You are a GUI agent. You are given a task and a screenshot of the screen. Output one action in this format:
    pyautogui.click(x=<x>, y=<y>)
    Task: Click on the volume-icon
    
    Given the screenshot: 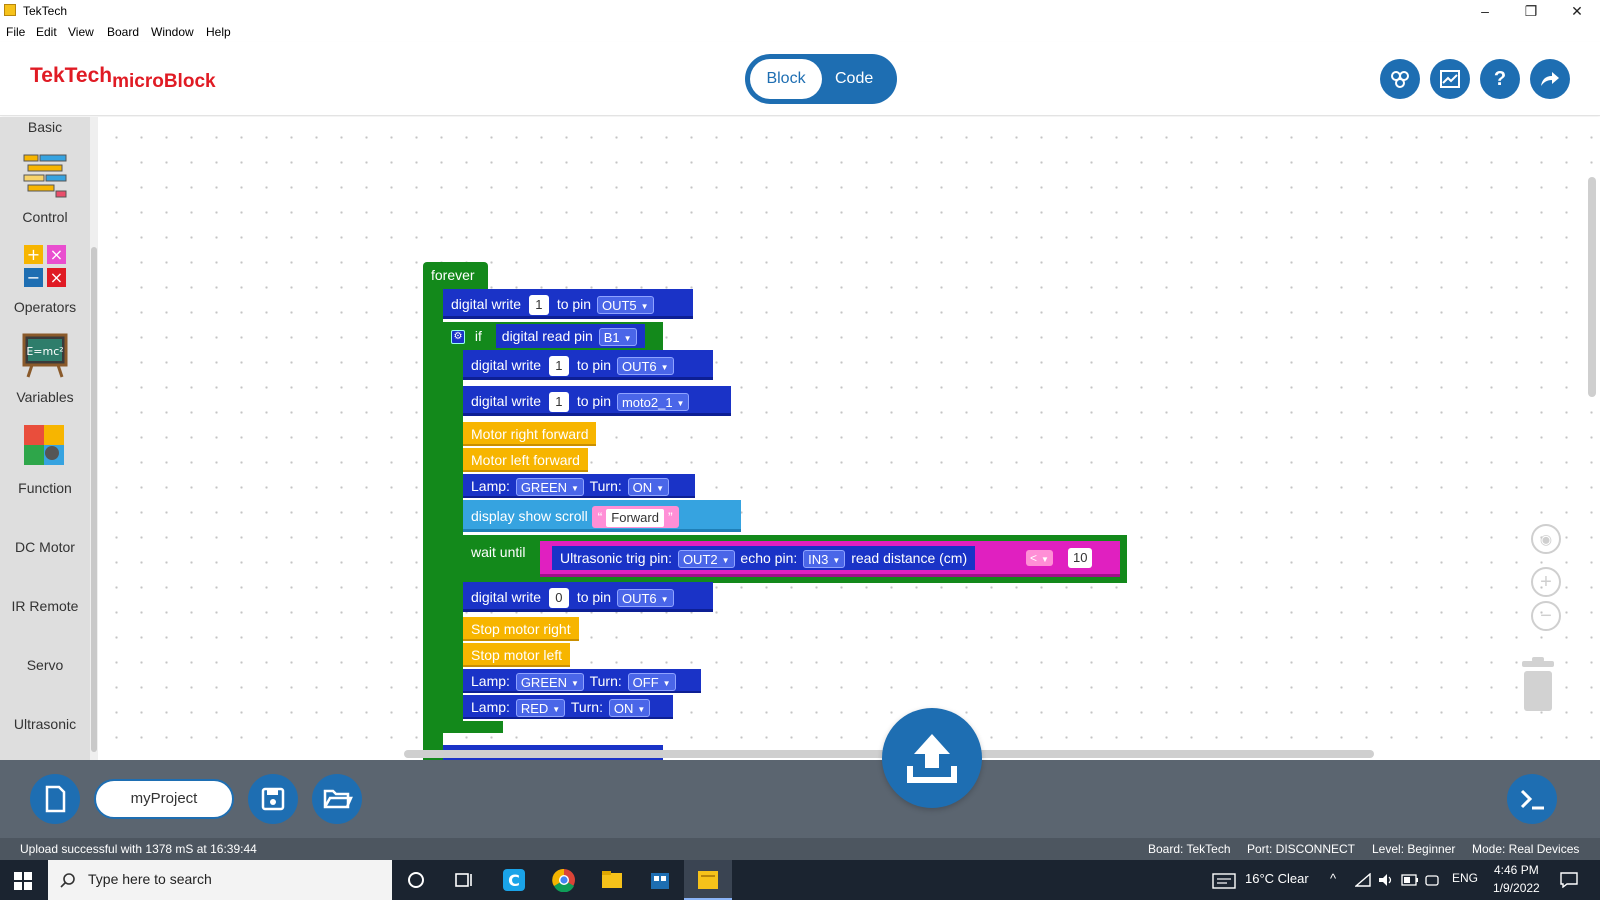 What is the action you would take?
    pyautogui.click(x=1386, y=880)
    